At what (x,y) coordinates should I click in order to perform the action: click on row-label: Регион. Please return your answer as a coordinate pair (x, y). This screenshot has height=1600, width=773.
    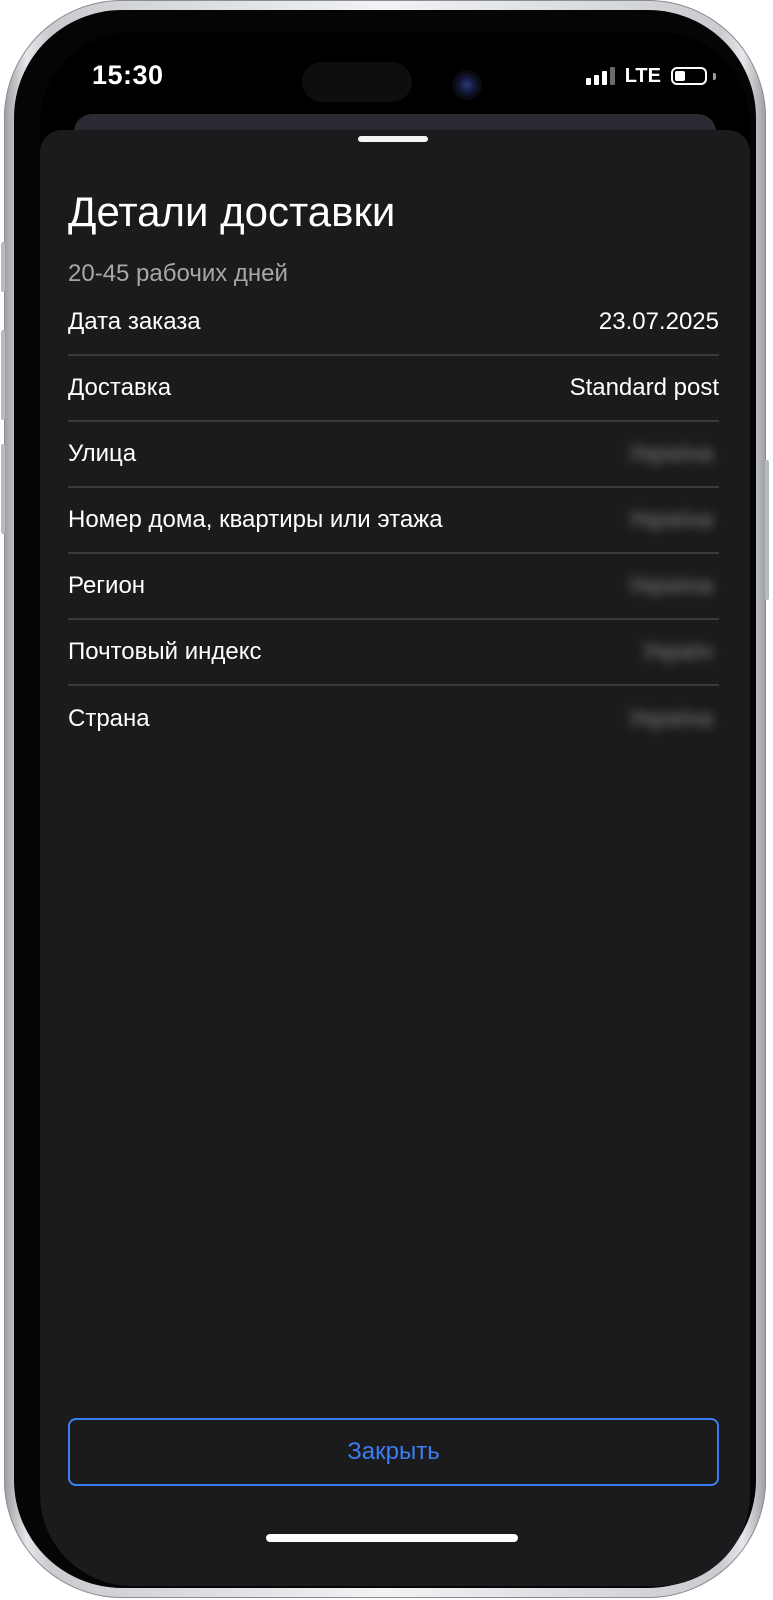
    Looking at the image, I should click on (107, 585).